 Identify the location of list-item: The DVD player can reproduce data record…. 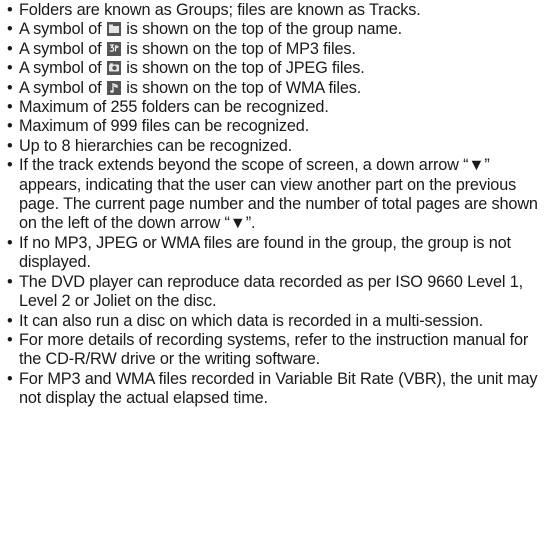
(278, 292).